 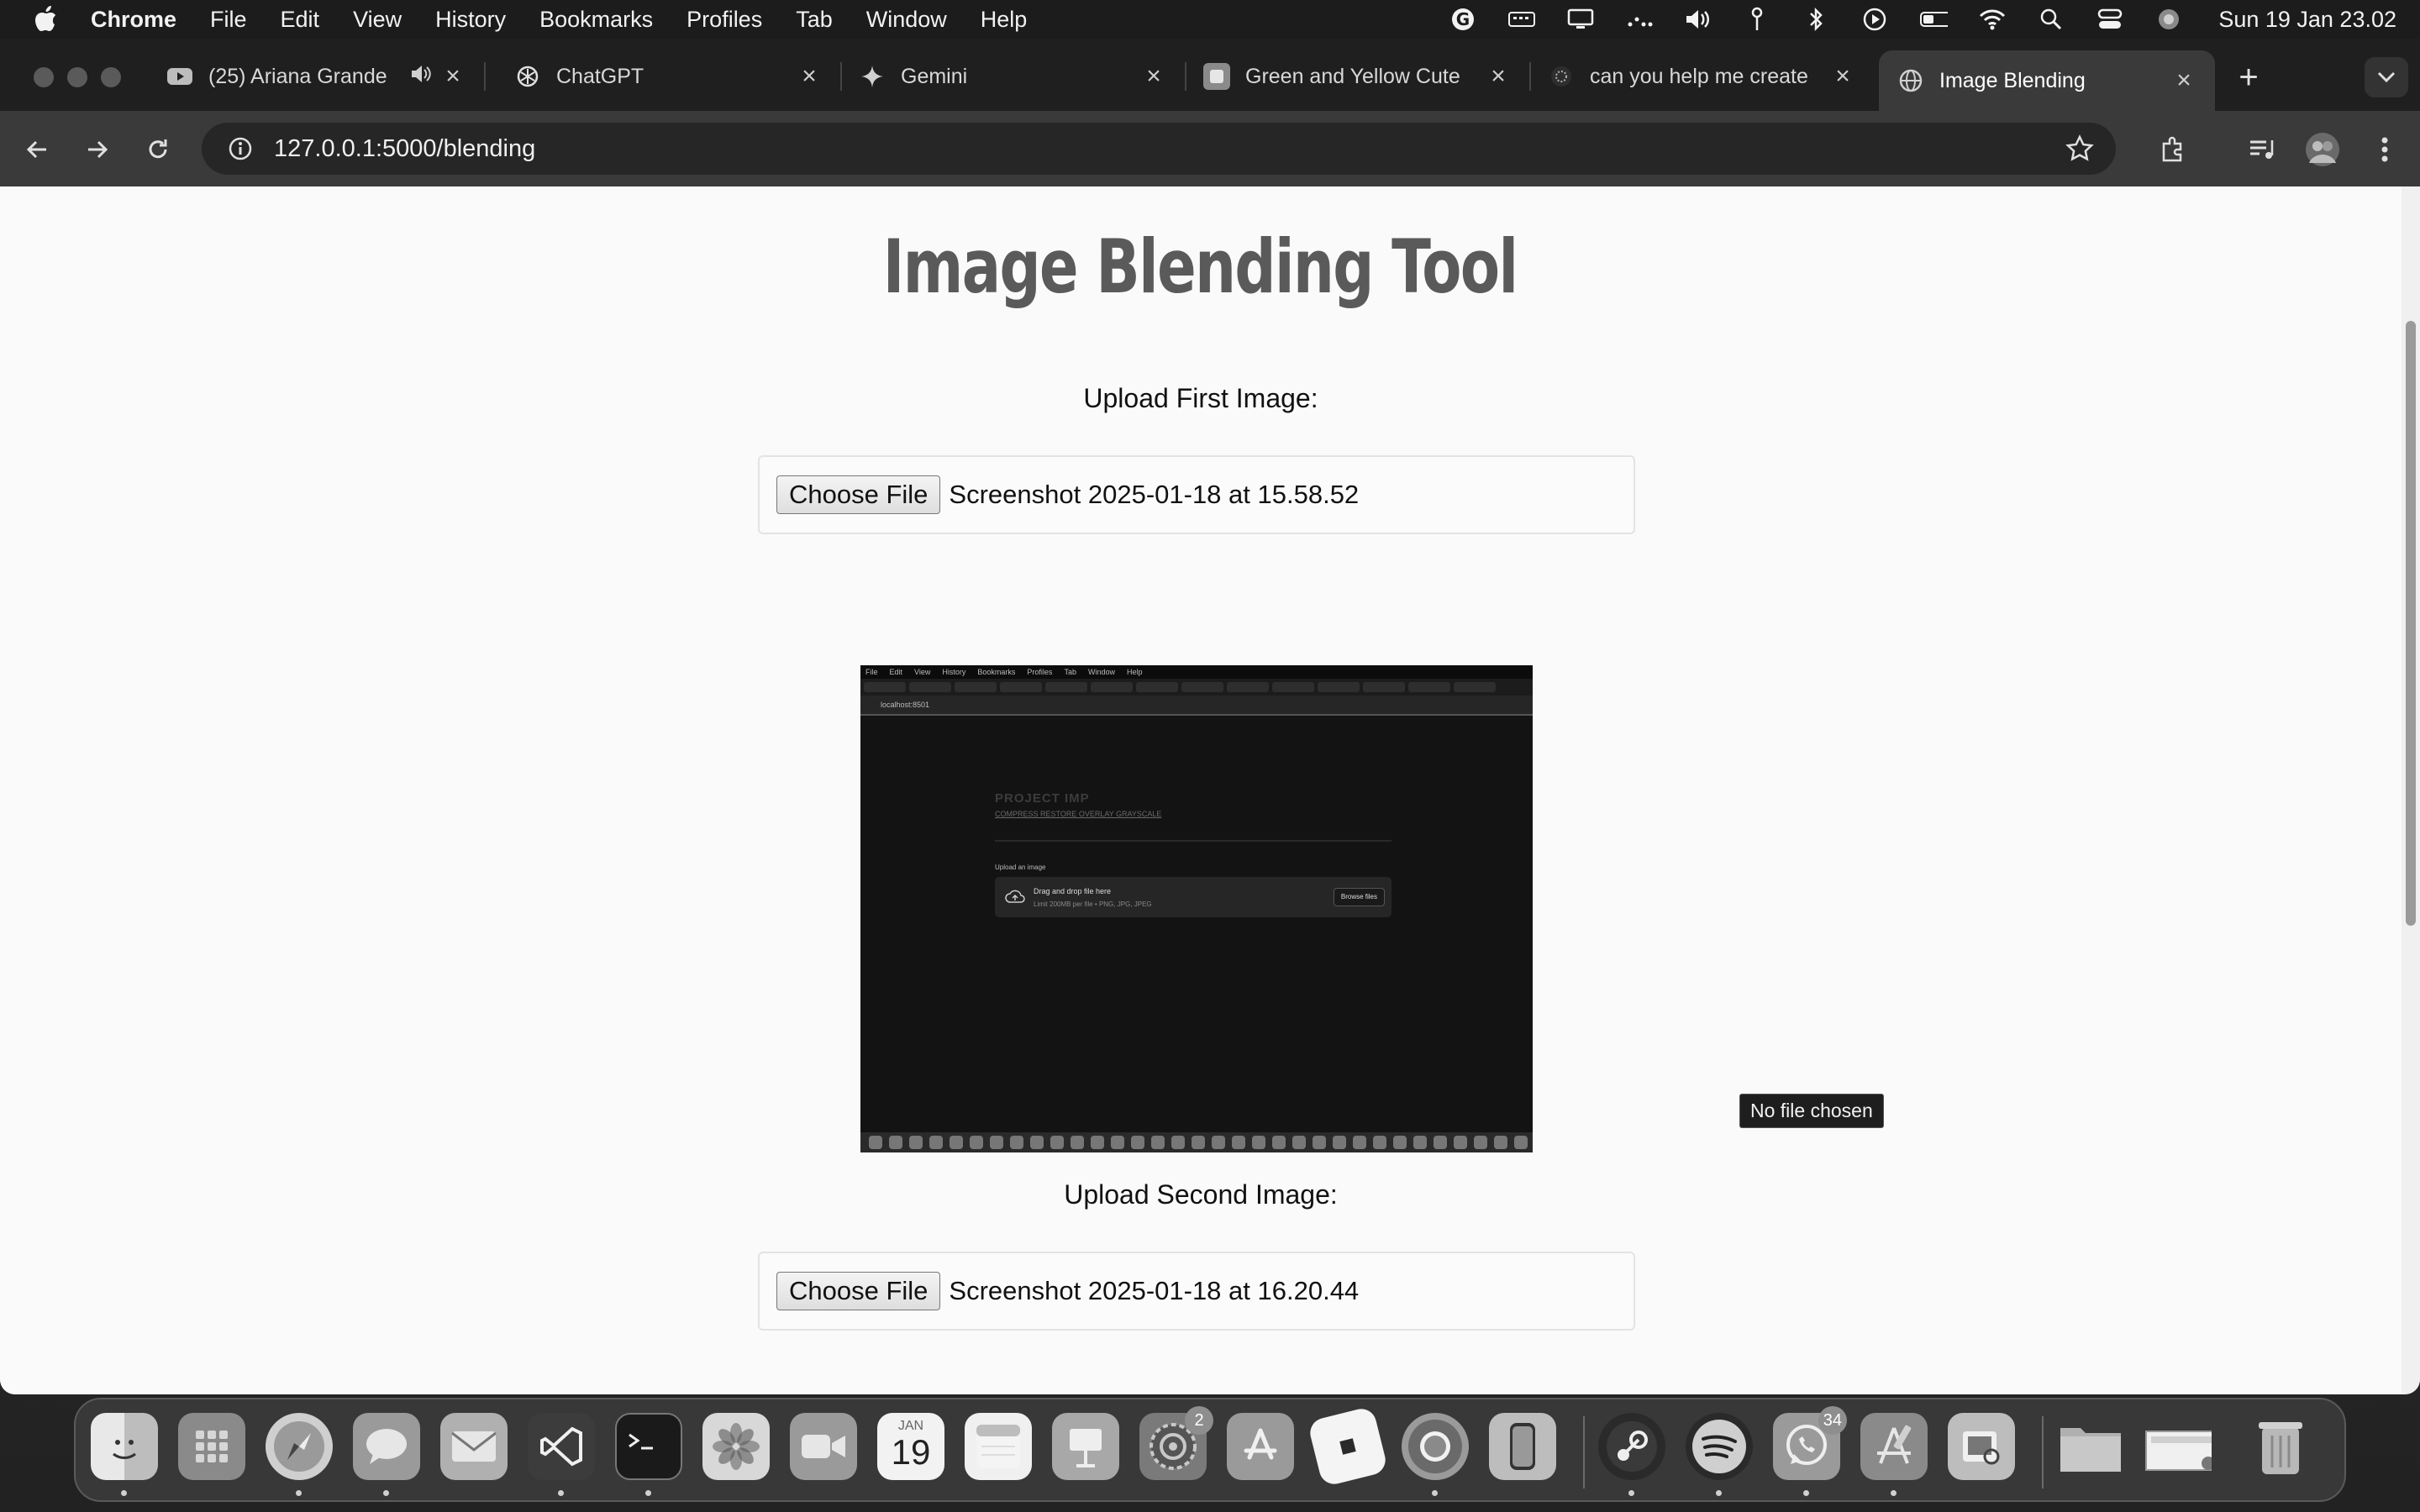 I want to click on messages-running-dot, so click(x=386, y=1493).